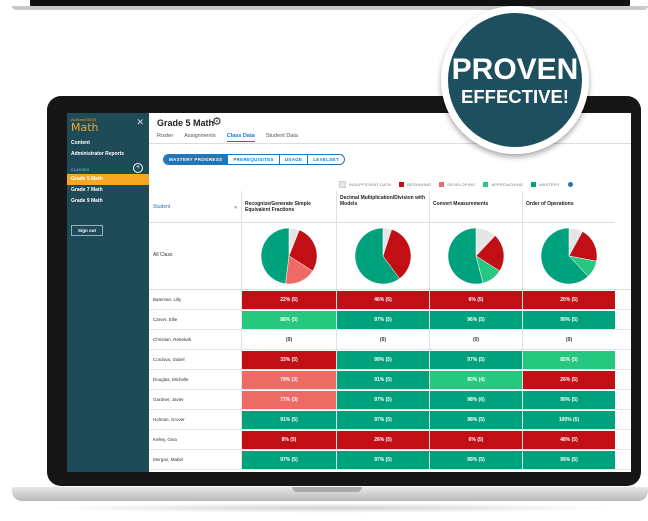 This screenshot has width=648, height=521. What do you see at coordinates (140, 122) in the screenshot?
I see `close-icon: ✕` at bounding box center [140, 122].